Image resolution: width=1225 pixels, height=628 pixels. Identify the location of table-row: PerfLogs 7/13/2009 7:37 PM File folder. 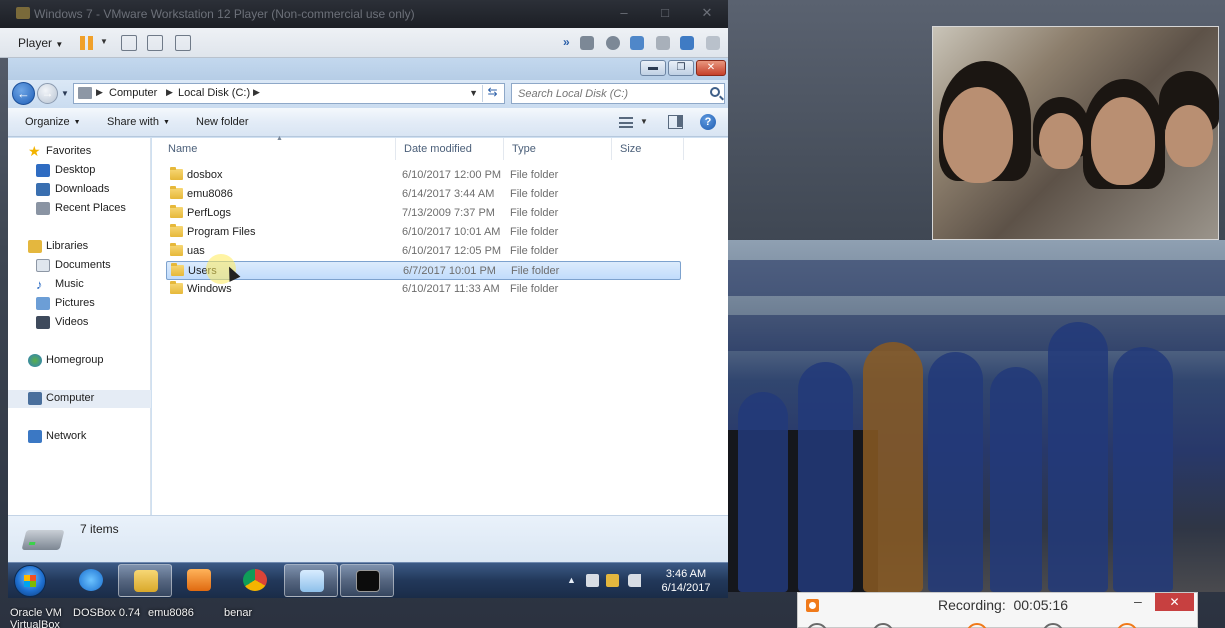
(423, 213).